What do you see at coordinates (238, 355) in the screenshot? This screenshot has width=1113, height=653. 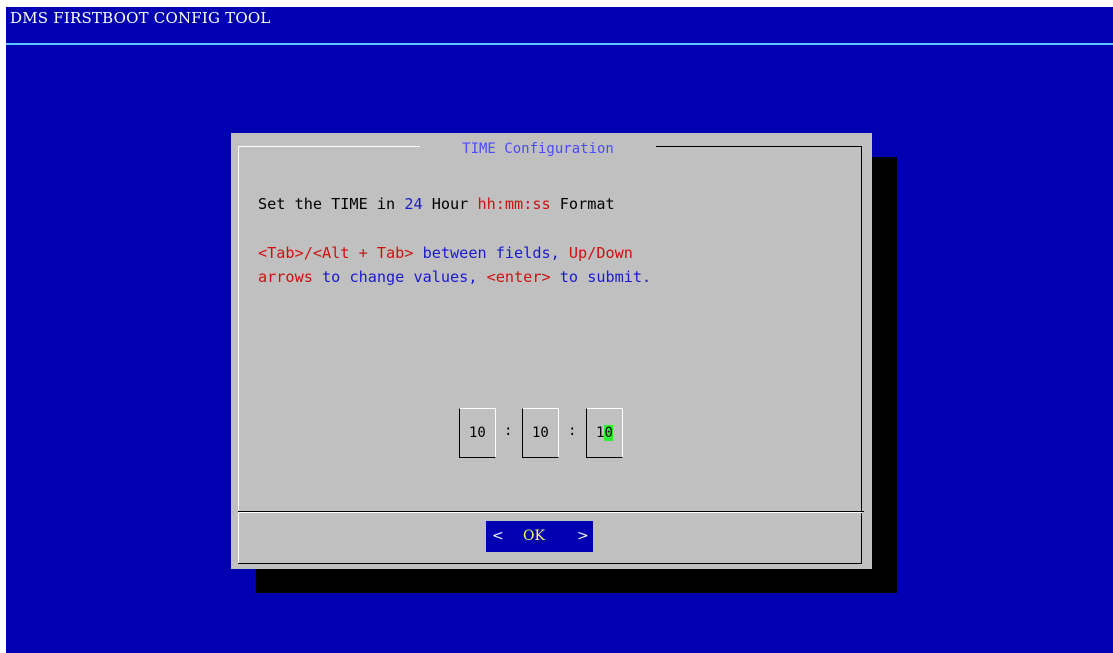 I see `dialog-frame-left` at bounding box center [238, 355].